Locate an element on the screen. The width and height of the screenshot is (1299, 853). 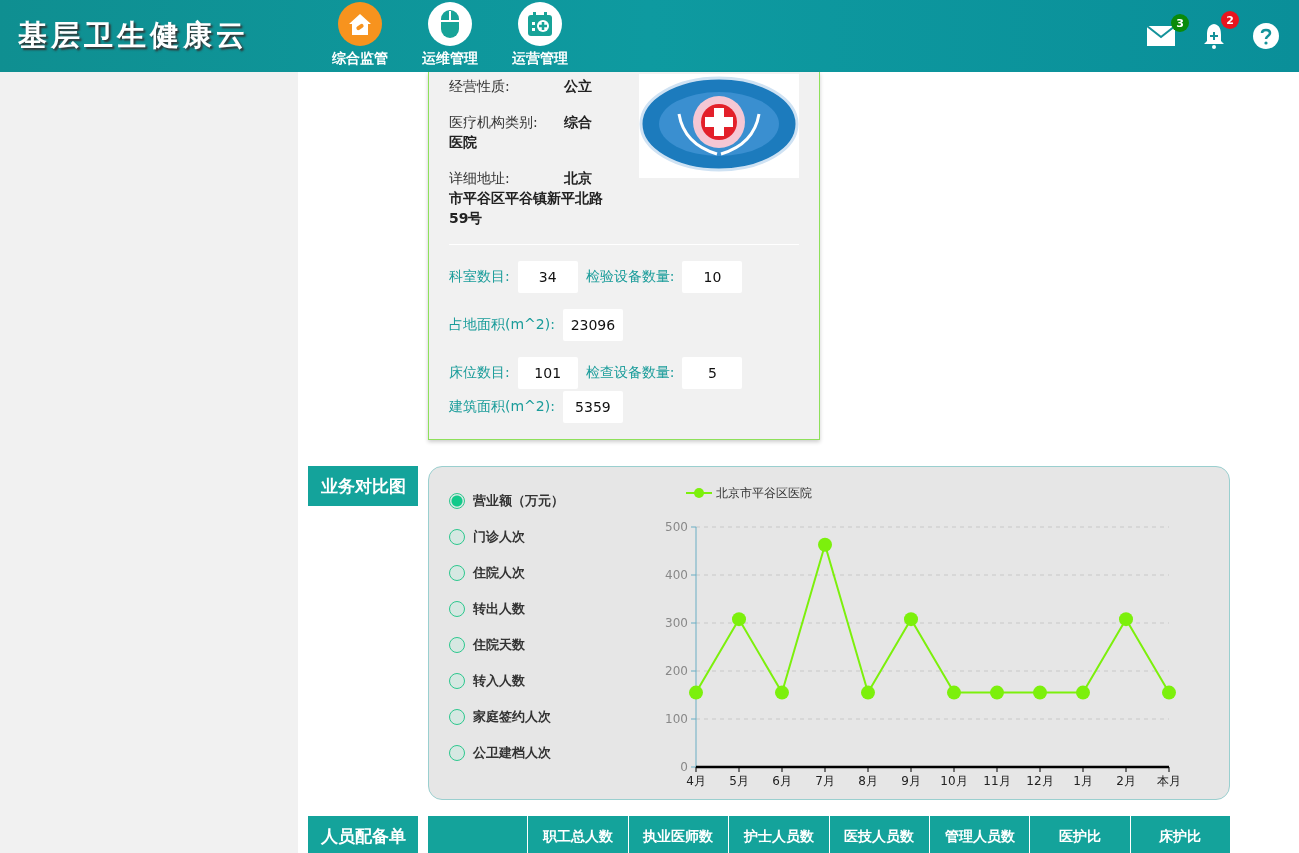
stat-value: 5 is located at coordinates (712, 373).